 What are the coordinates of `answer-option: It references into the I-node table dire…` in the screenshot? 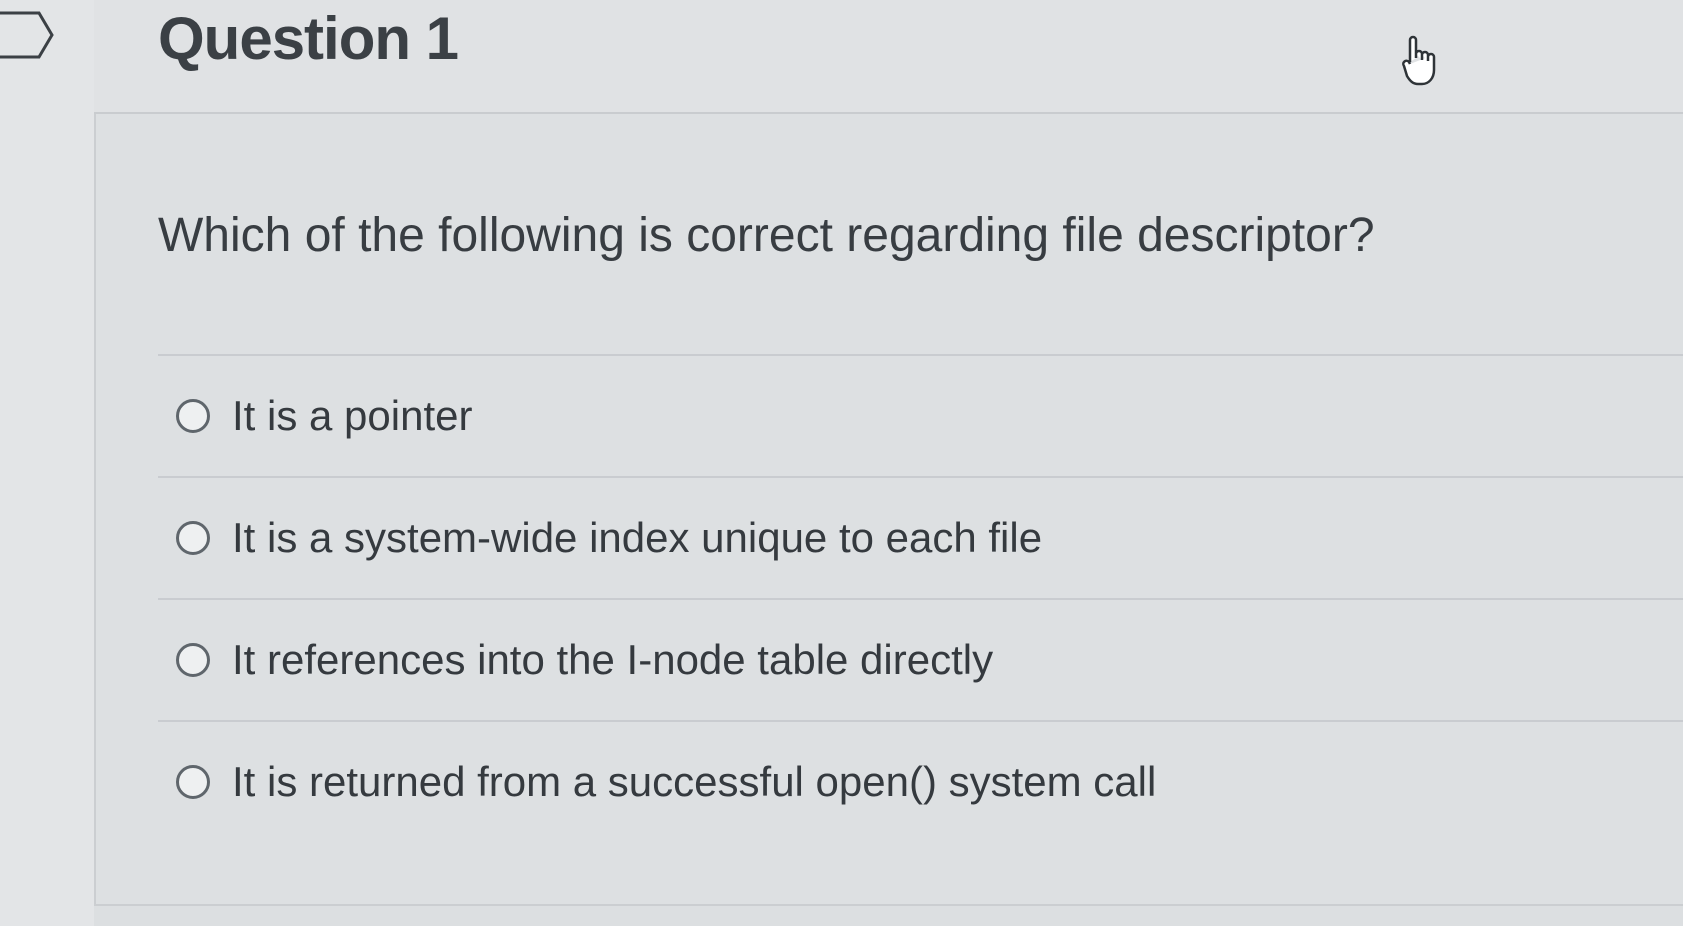 It's located at (920, 659).